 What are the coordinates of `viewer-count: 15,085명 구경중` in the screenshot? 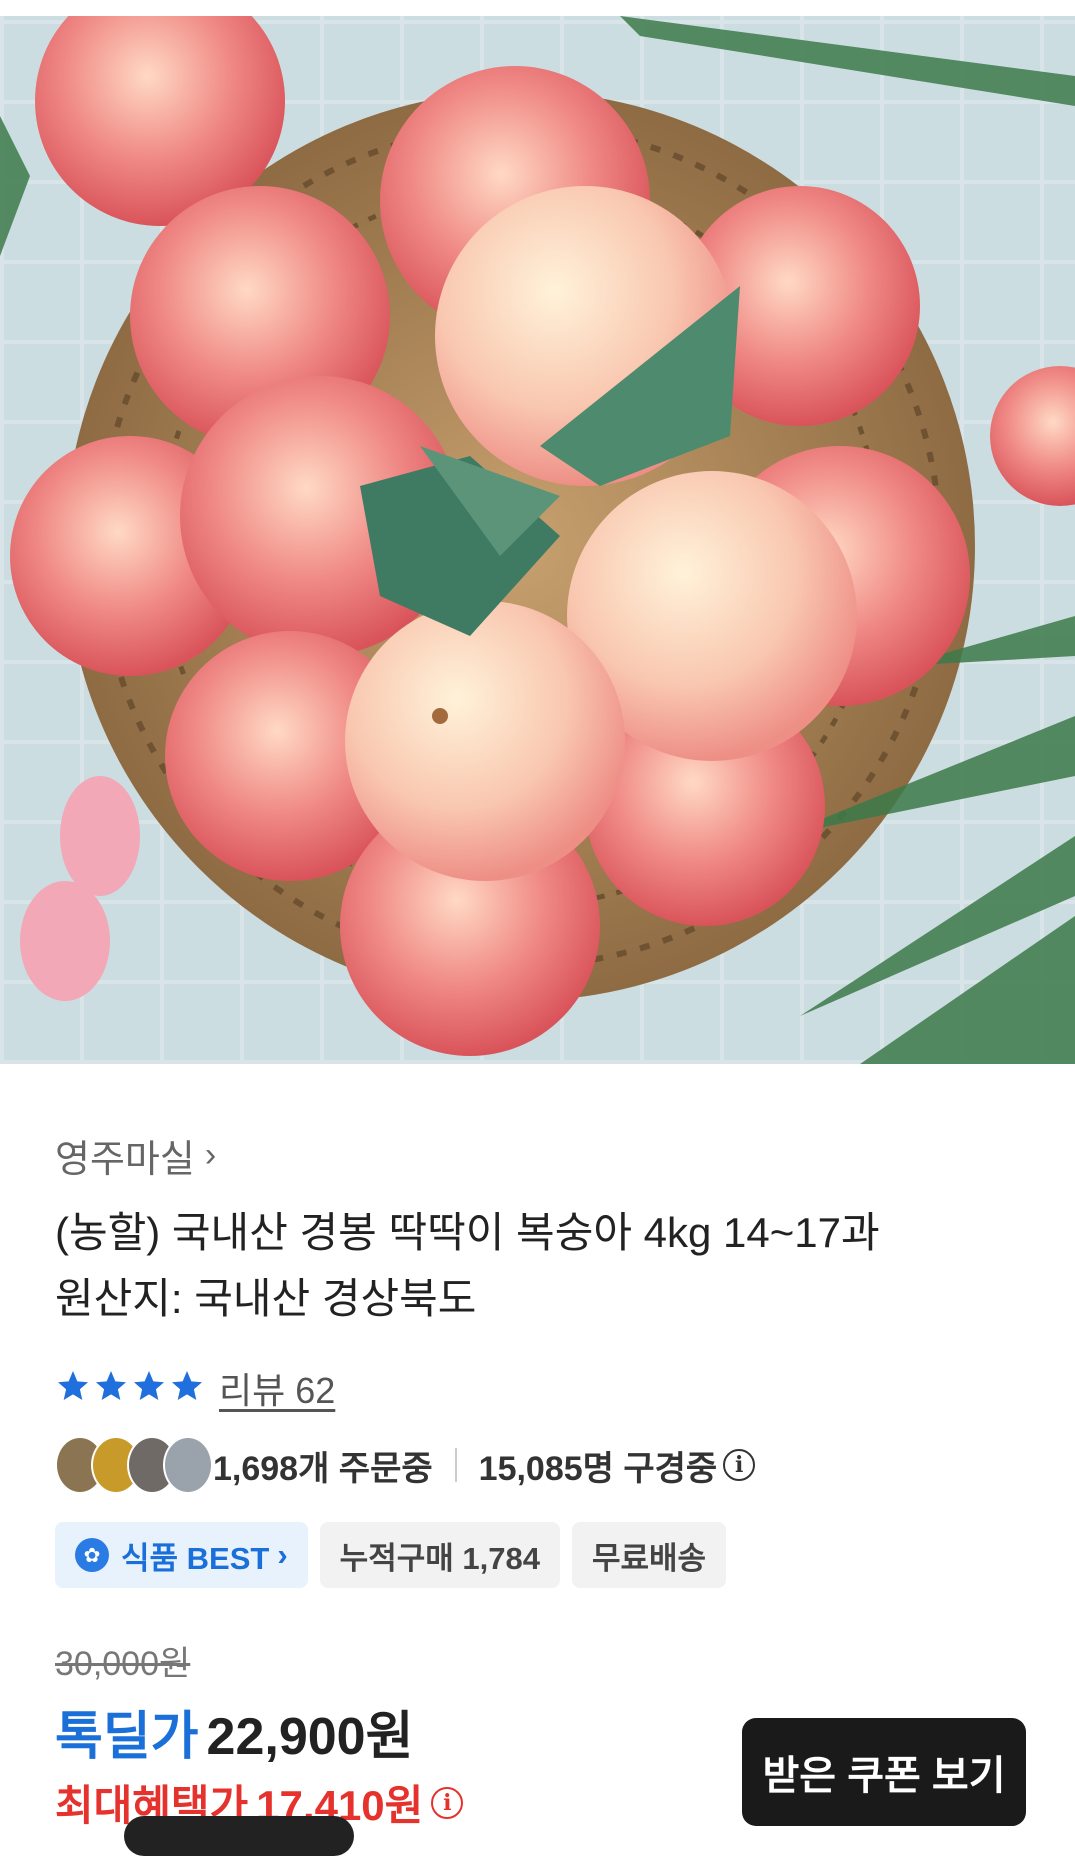 It's located at (598, 1468).